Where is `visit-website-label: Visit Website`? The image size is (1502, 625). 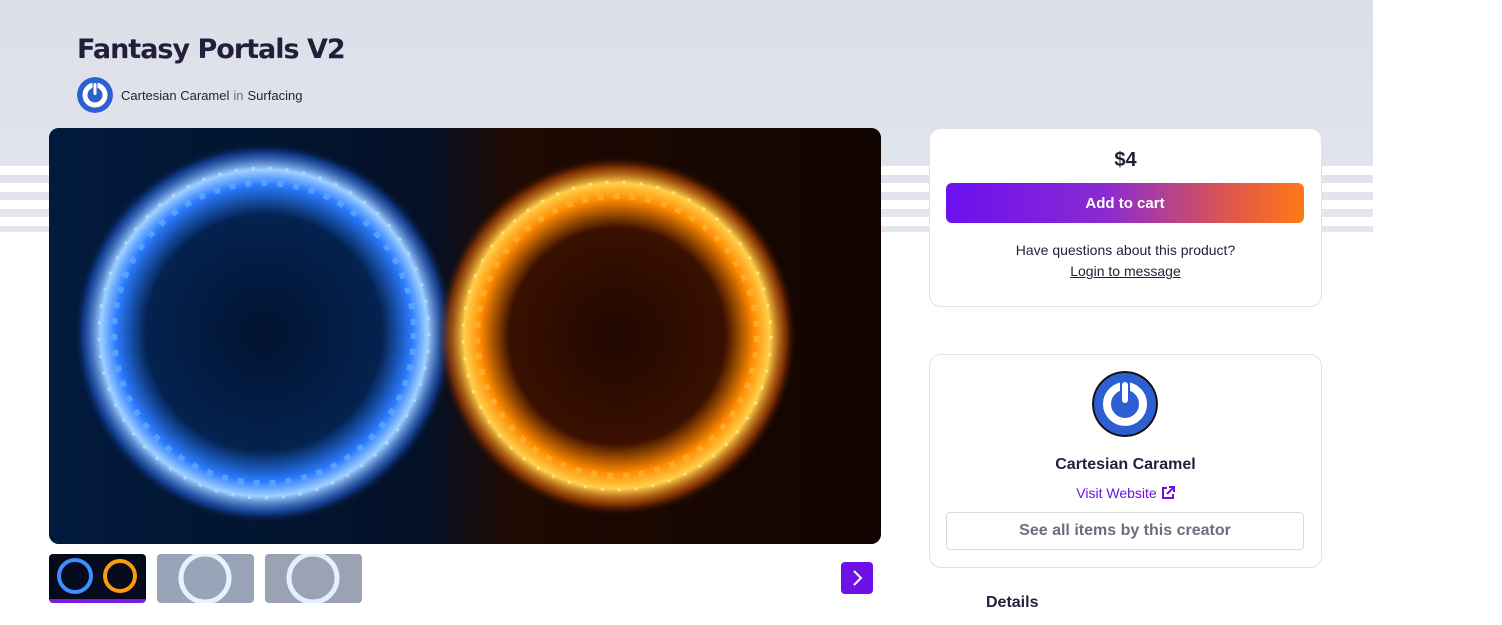 visit-website-label: Visit Website is located at coordinates (1116, 493).